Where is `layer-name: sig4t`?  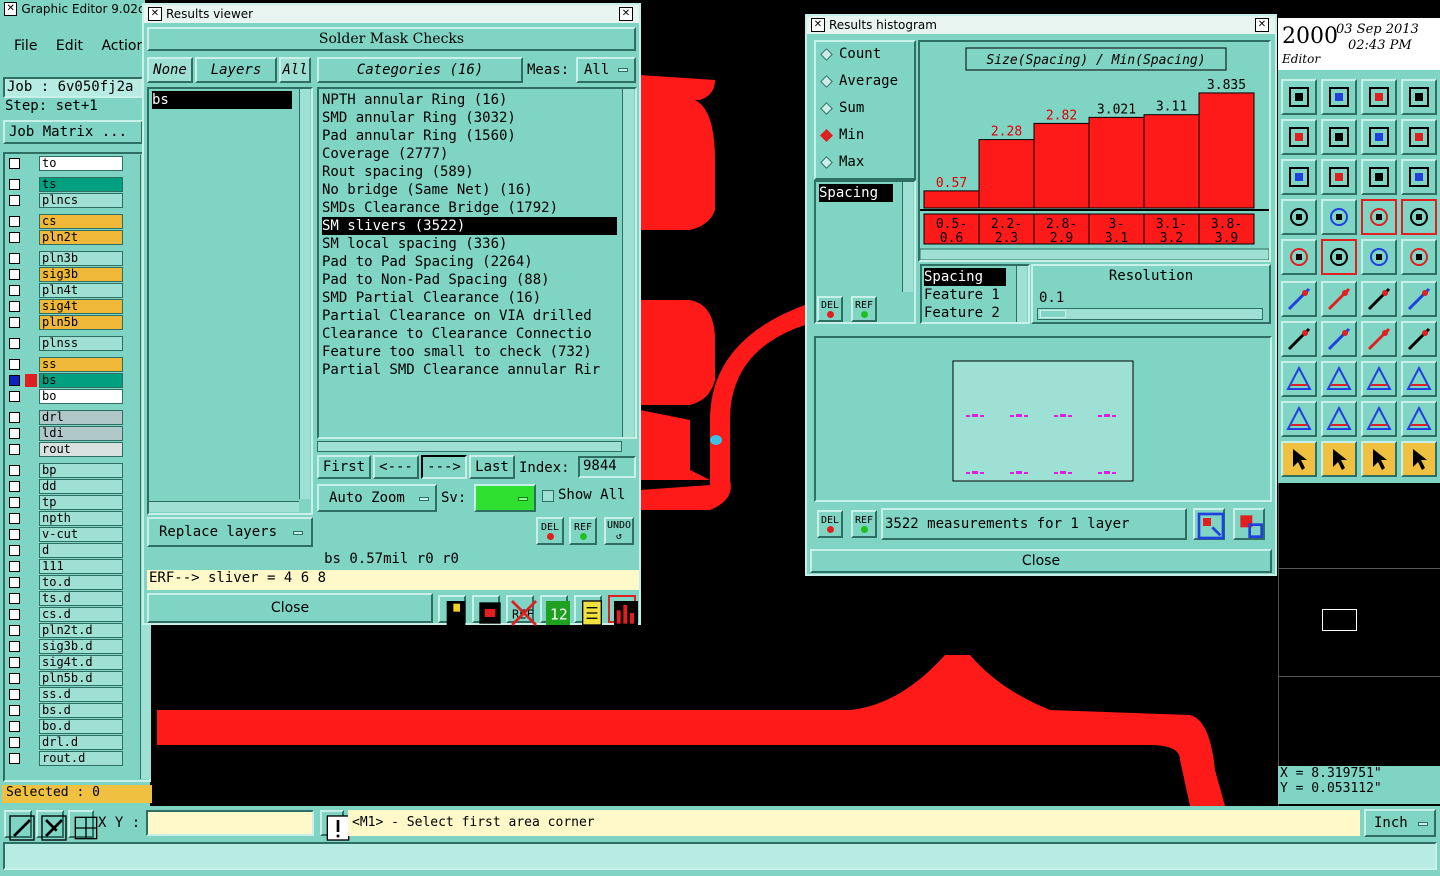 layer-name: sig4t is located at coordinates (81, 306).